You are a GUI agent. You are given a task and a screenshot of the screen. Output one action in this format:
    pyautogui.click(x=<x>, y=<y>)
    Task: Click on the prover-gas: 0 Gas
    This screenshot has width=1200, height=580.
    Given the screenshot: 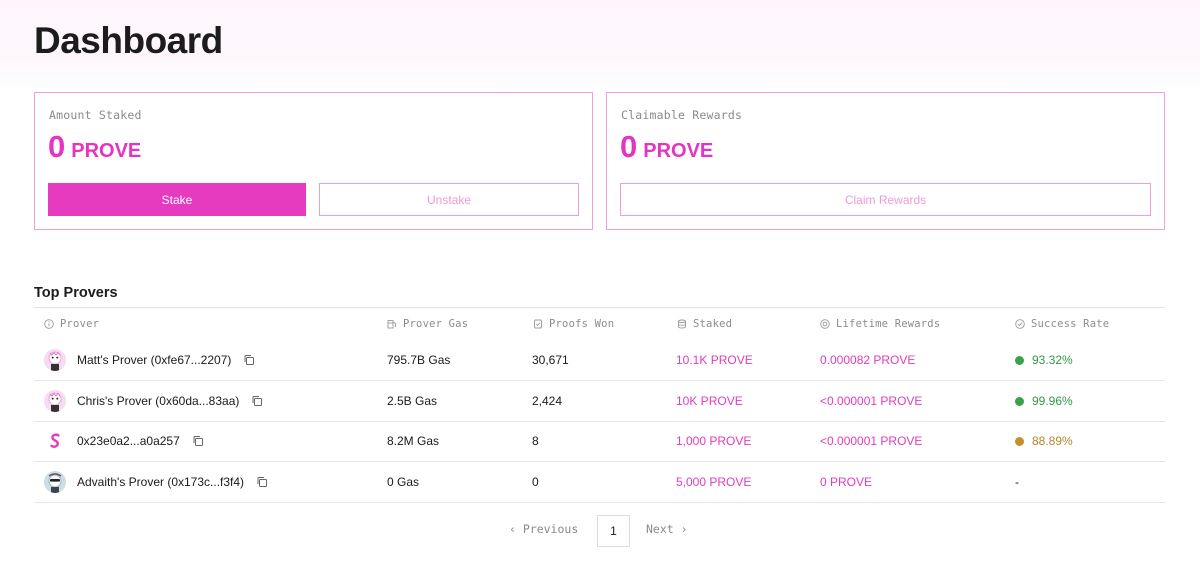 What is the action you would take?
    pyautogui.click(x=403, y=482)
    